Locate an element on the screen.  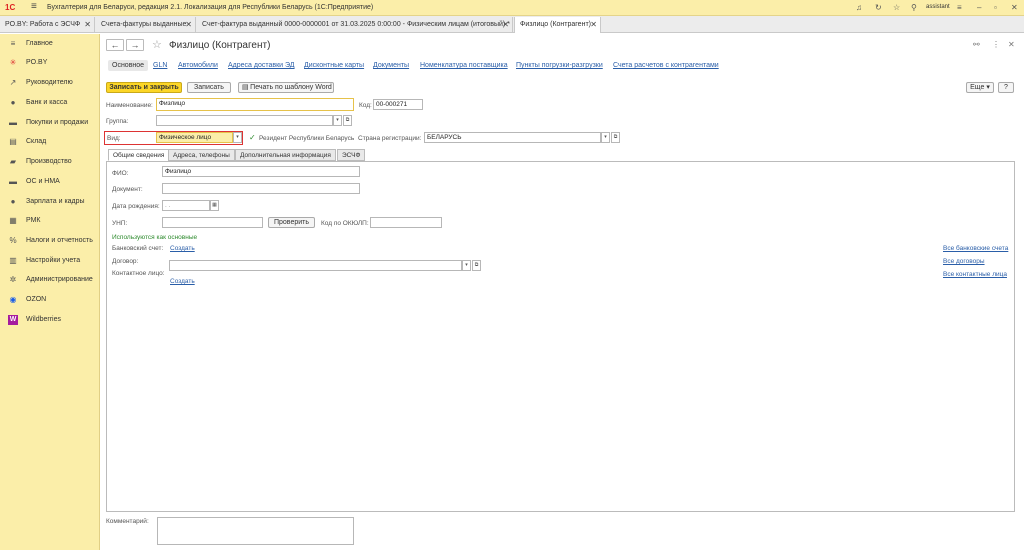
document-input is located at coordinates (261, 188).